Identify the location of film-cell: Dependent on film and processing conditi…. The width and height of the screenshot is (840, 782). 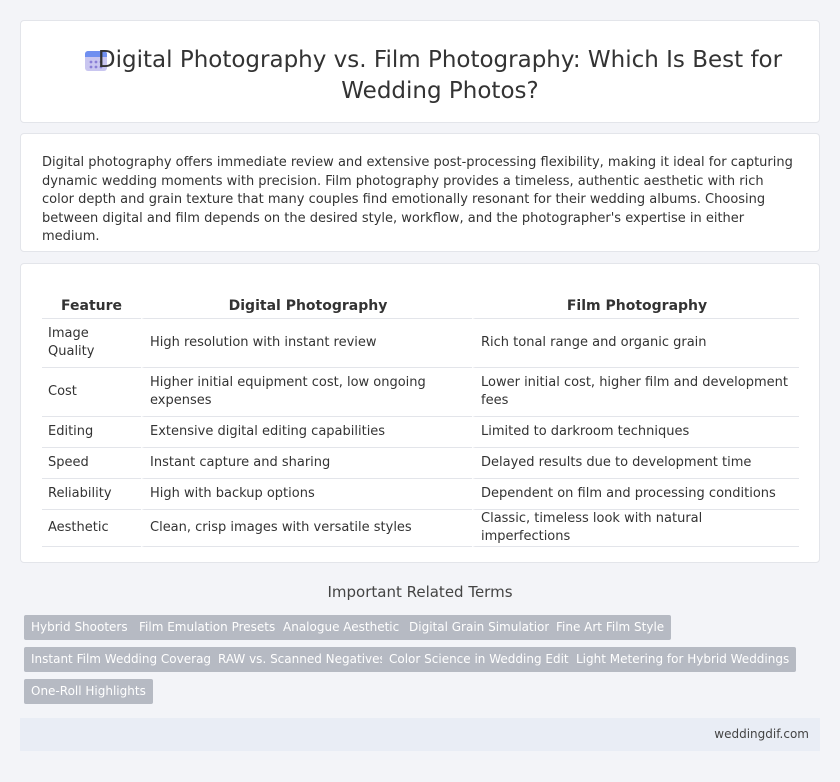
(635, 494).